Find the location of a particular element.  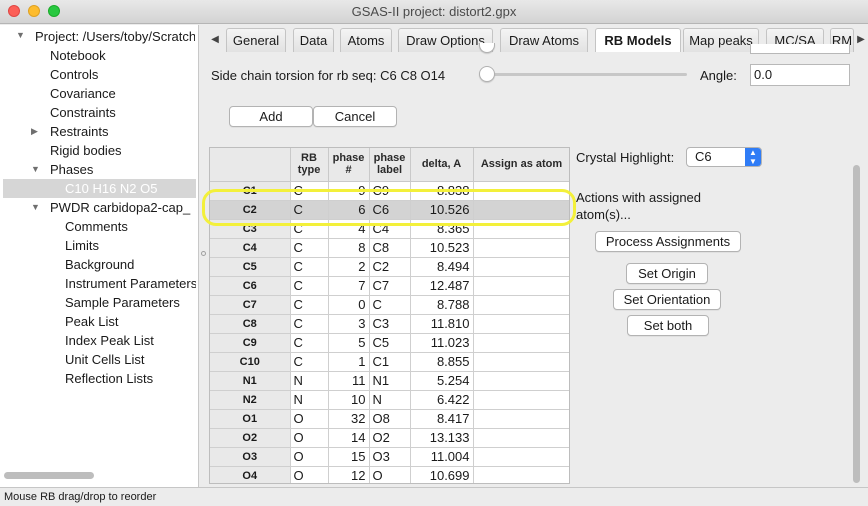

tree-horizontal-scrollbar is located at coordinates (49, 475).